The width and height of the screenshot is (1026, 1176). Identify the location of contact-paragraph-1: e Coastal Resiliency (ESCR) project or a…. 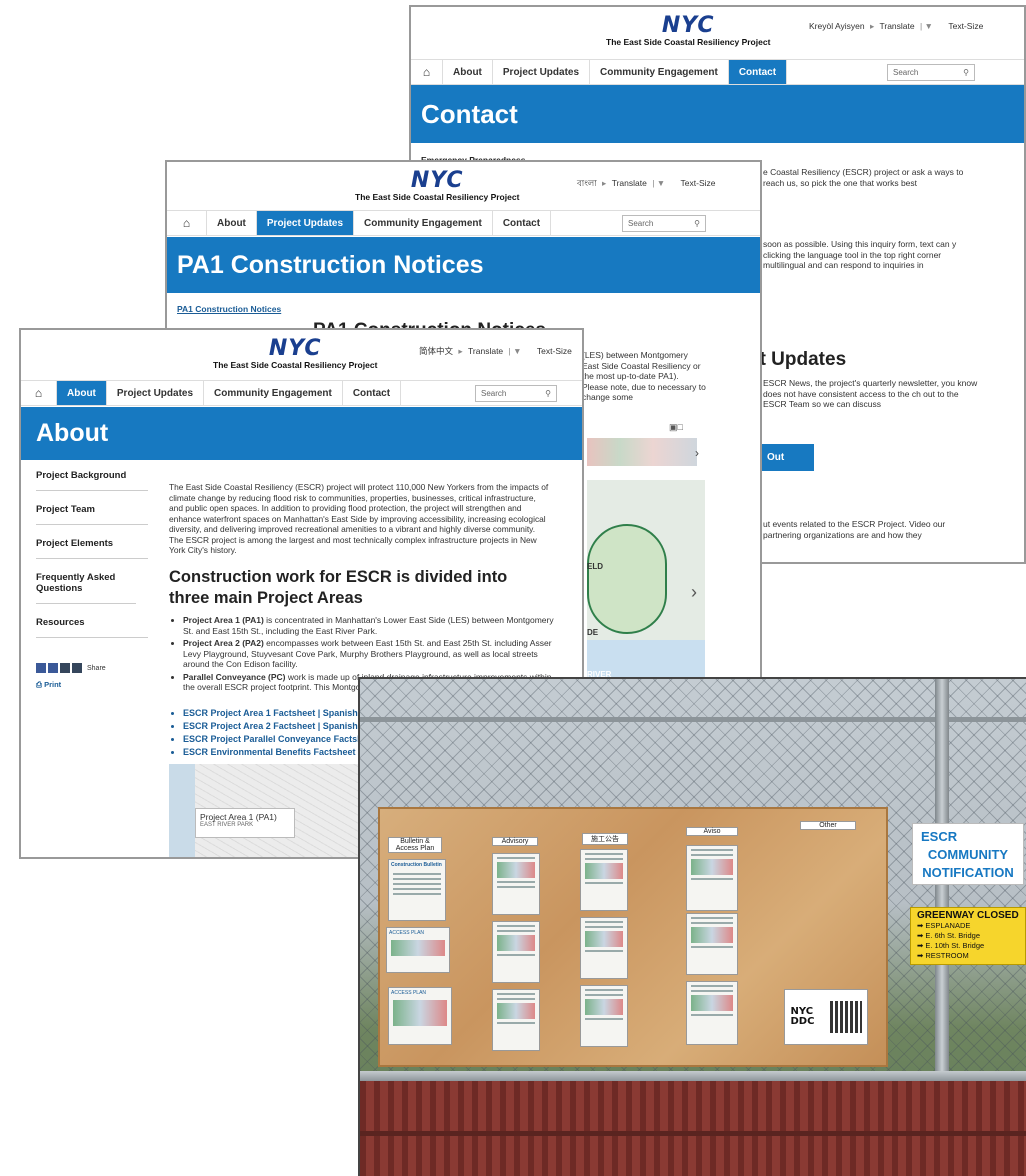
(863, 177).